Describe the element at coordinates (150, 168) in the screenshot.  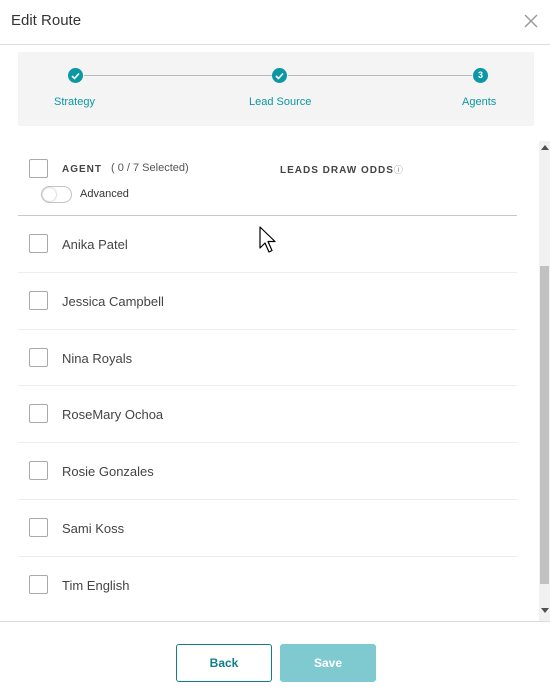
I see `selected-count: ( 0 / 7 Selected)` at that location.